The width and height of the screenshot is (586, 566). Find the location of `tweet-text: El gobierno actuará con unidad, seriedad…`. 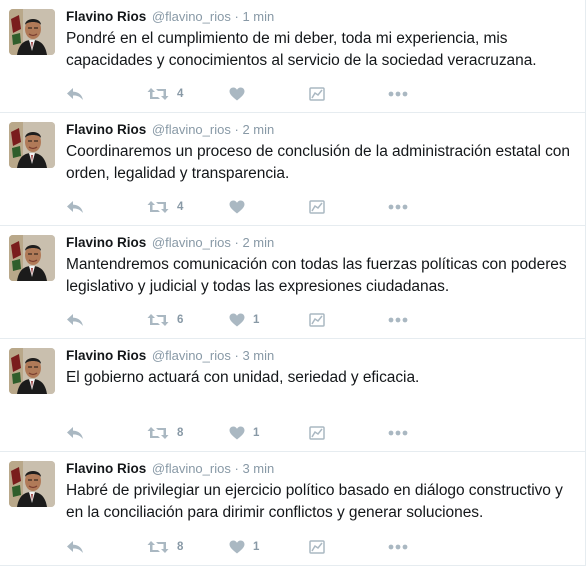

tweet-text: El gobierno actuará con unidad, seriedad… is located at coordinates (243, 377).